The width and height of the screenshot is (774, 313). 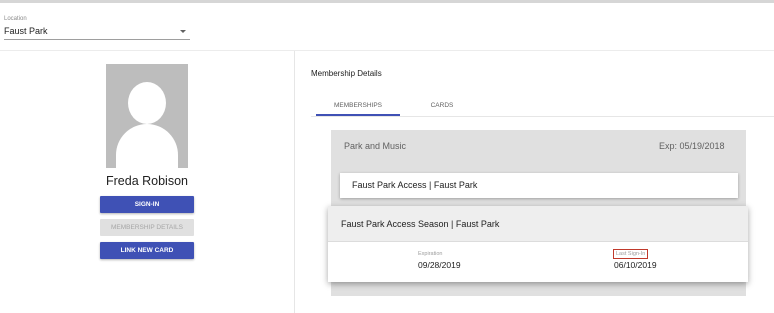 I want to click on location-label: Location, so click(x=15, y=19).